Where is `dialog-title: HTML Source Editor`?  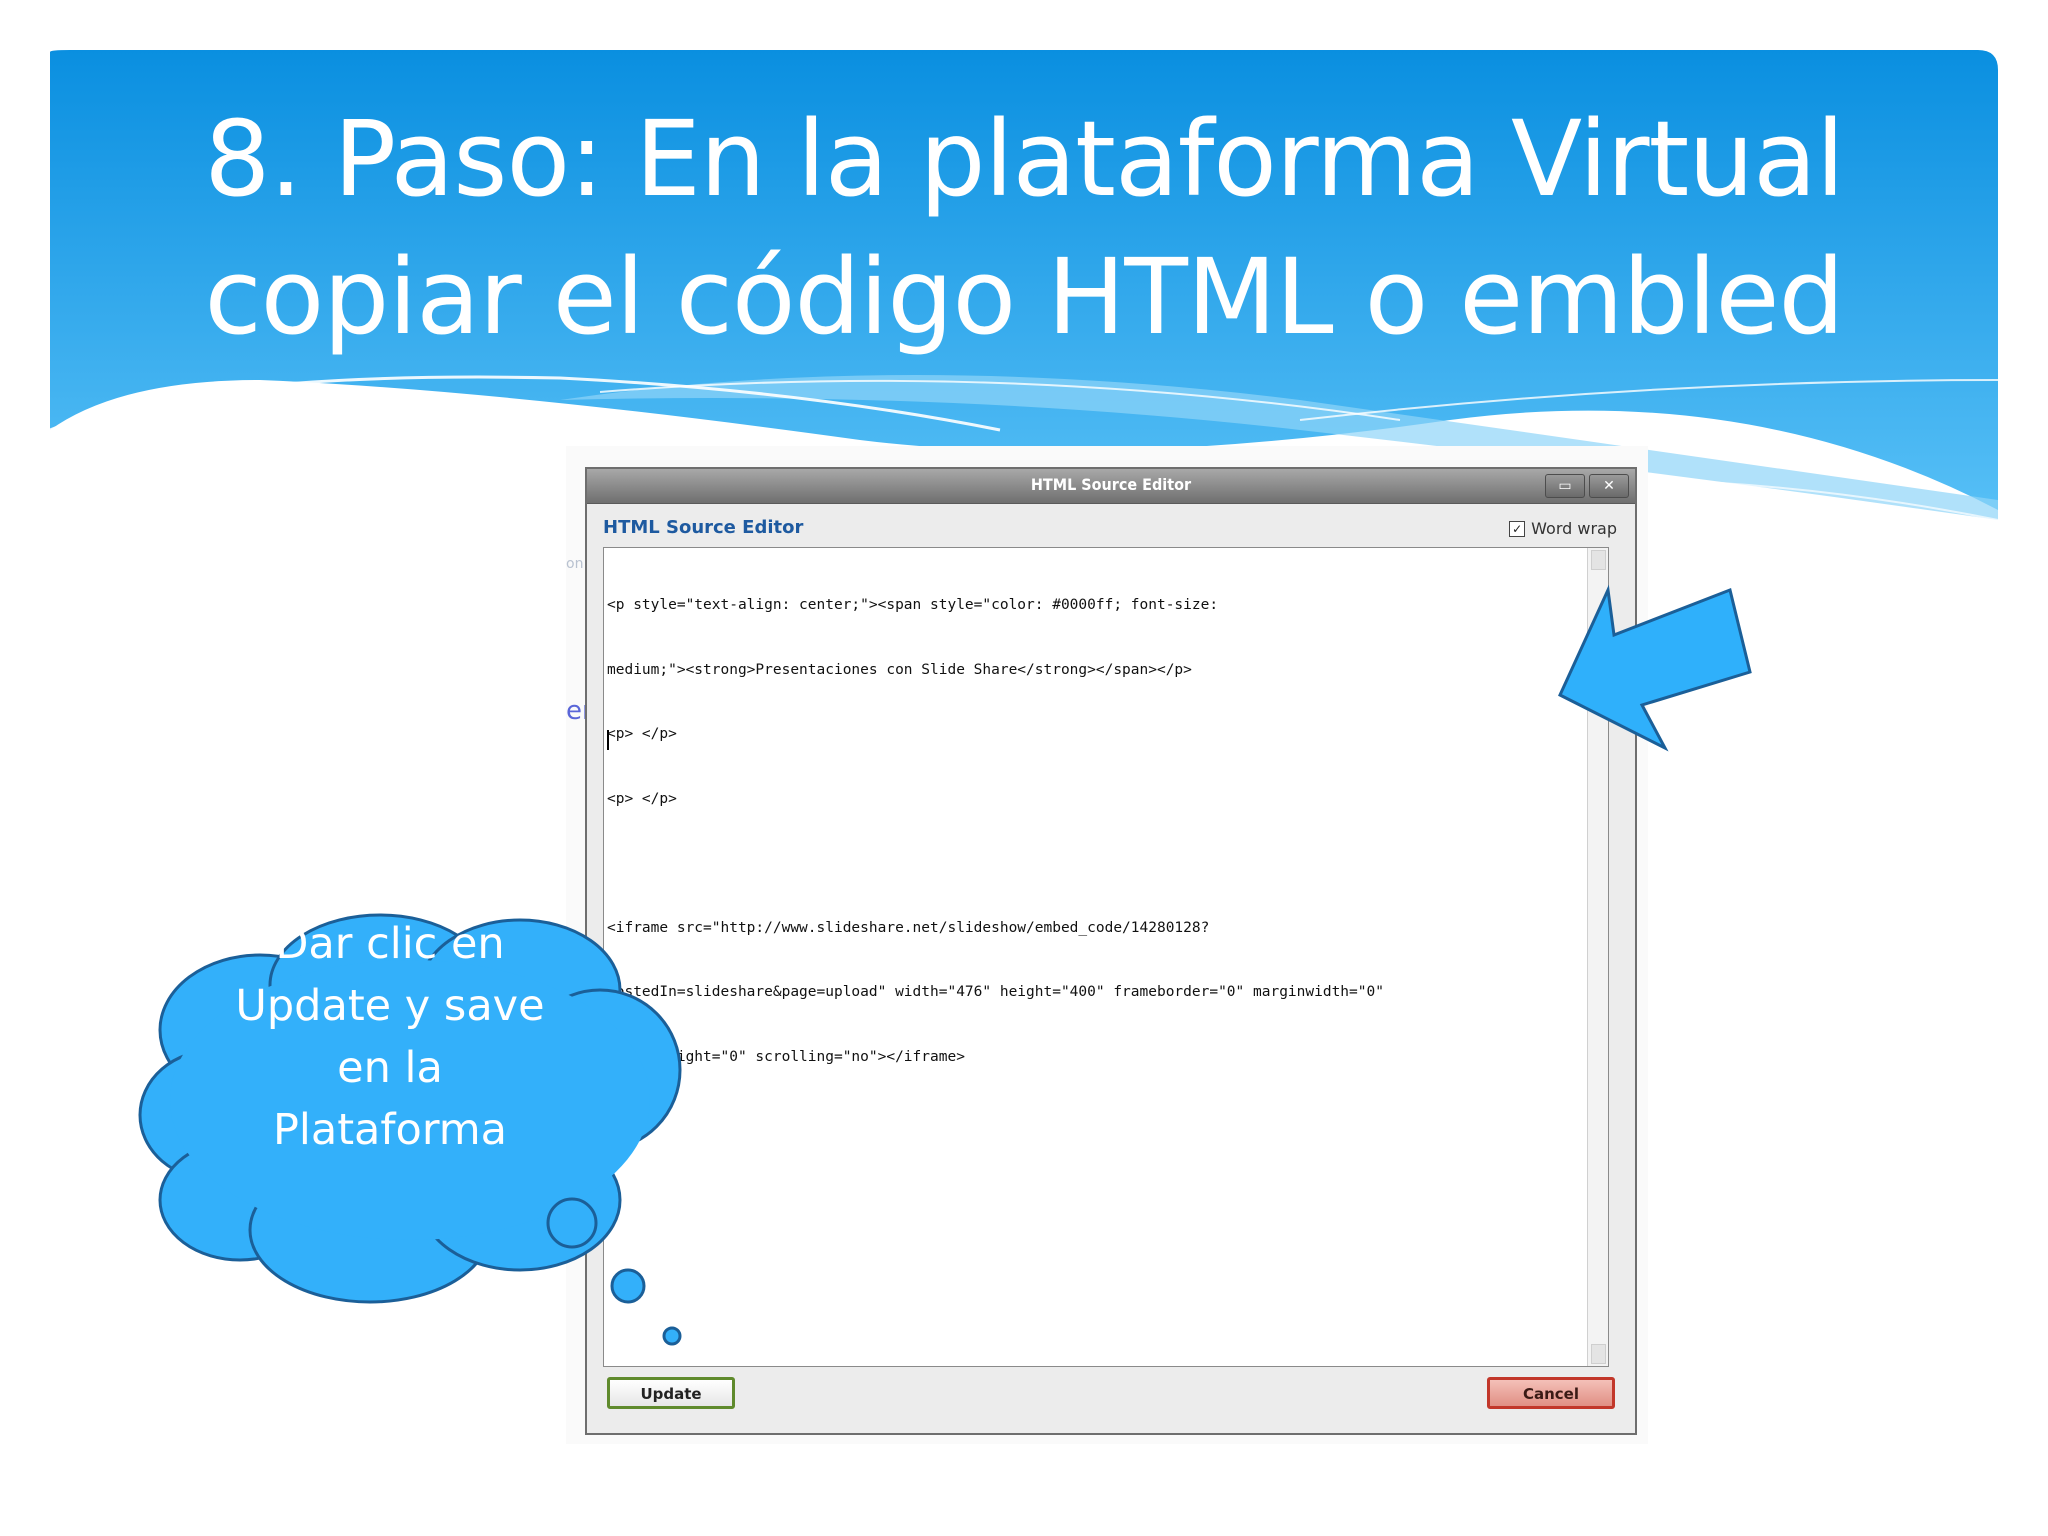
dialog-title: HTML Source Editor is located at coordinates (1111, 484).